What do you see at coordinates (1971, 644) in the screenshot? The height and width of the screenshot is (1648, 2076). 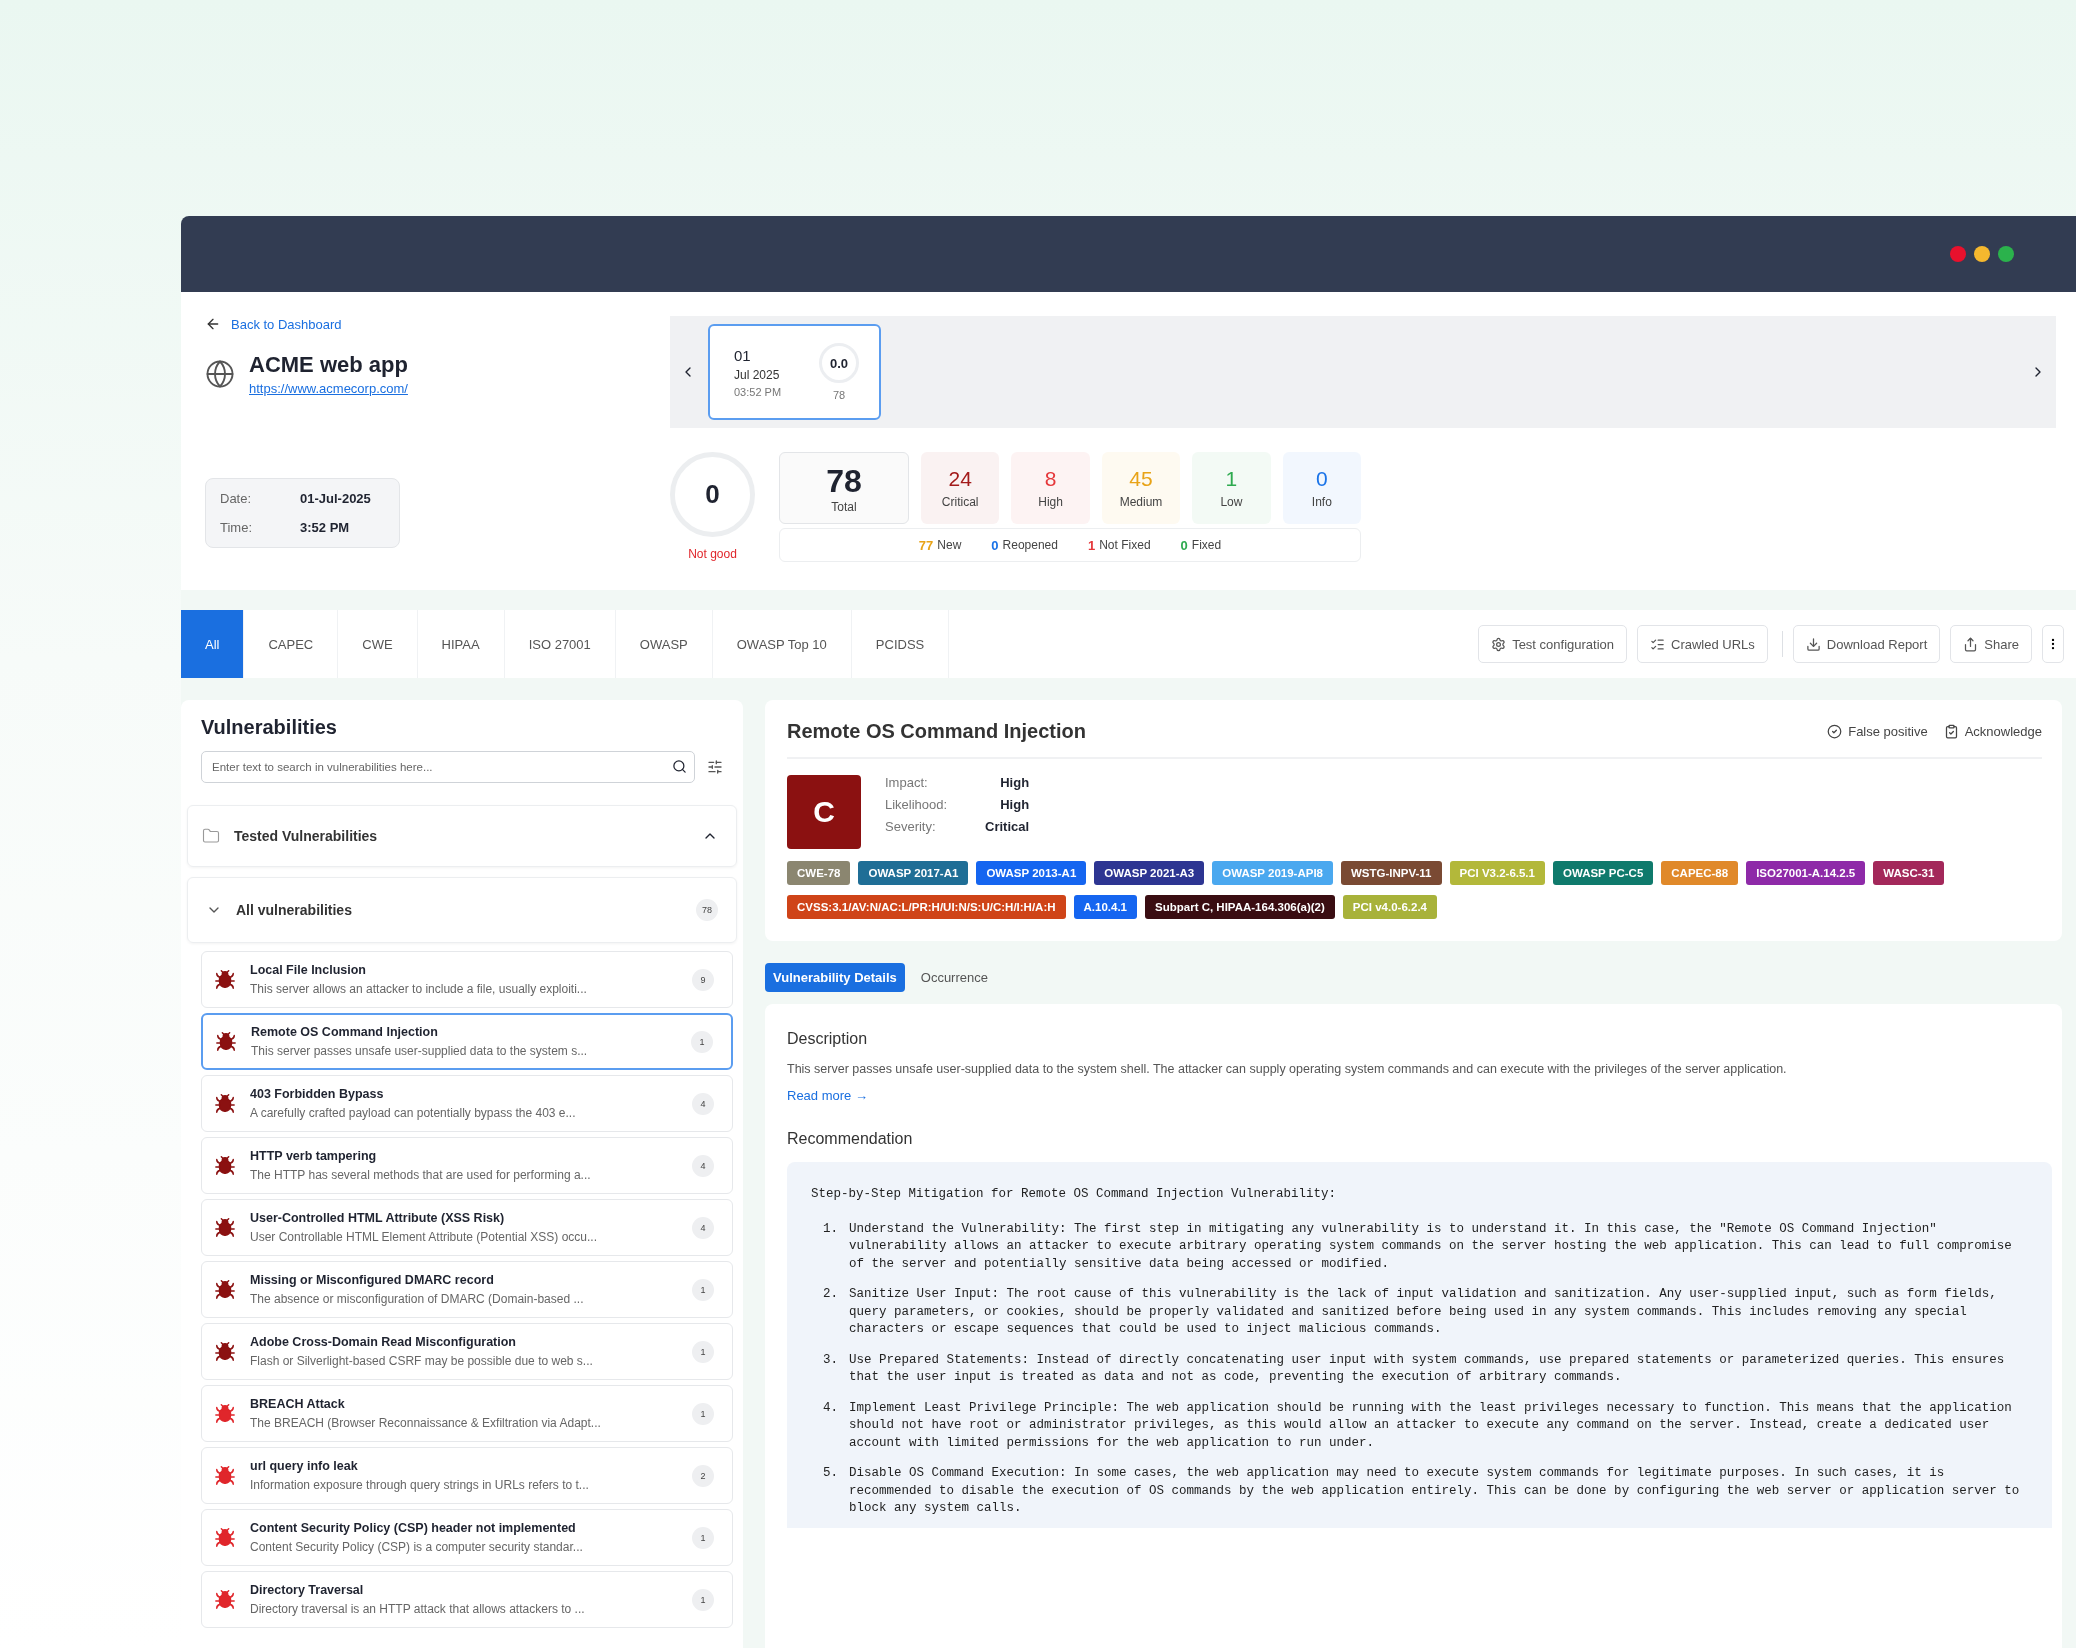 I see `share-icon` at bounding box center [1971, 644].